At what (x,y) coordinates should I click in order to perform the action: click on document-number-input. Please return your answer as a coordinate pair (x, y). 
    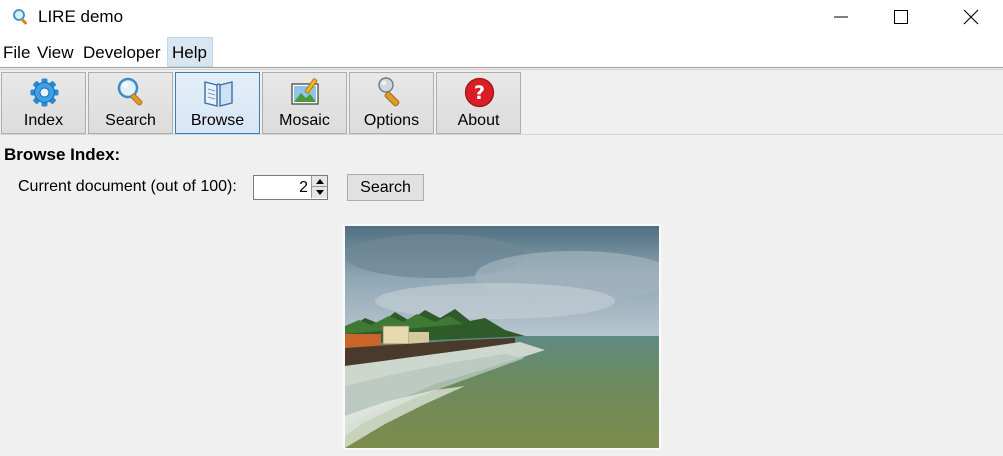
    Looking at the image, I should click on (282, 187).